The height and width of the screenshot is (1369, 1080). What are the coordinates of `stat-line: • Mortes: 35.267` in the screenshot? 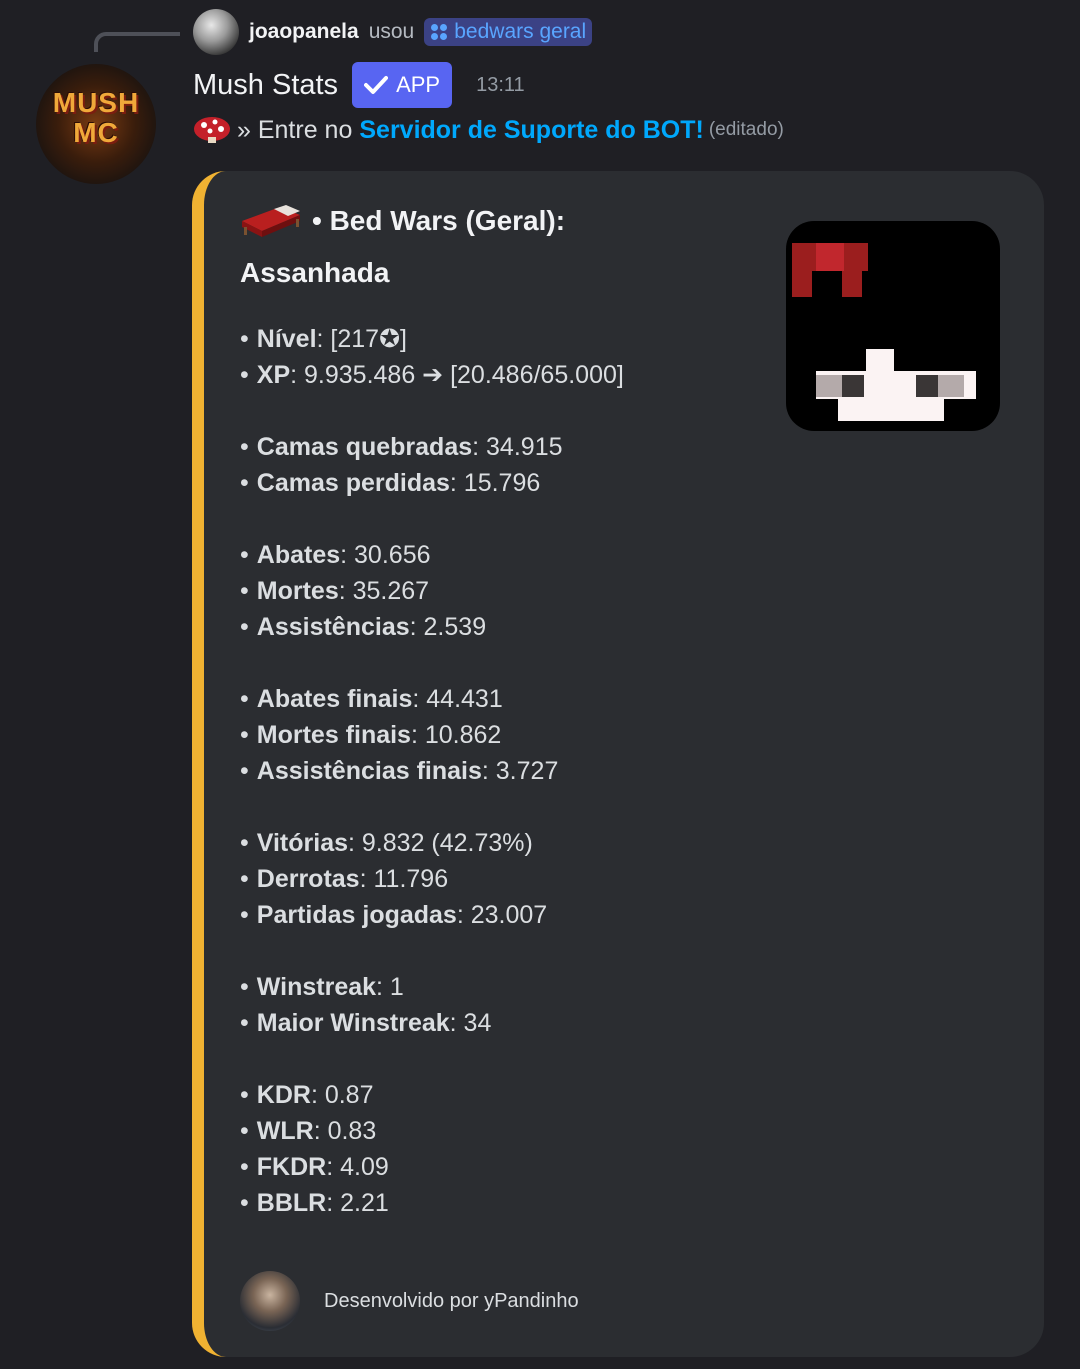 It's located at (520, 591).